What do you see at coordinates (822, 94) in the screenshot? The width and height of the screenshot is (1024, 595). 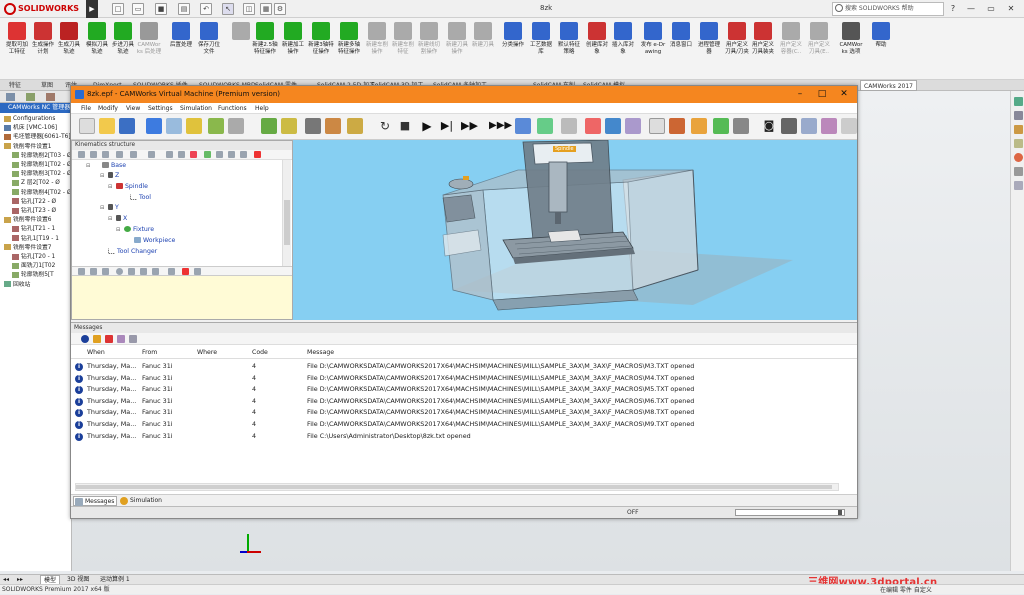 I see `vm-maximize-button: □` at bounding box center [822, 94].